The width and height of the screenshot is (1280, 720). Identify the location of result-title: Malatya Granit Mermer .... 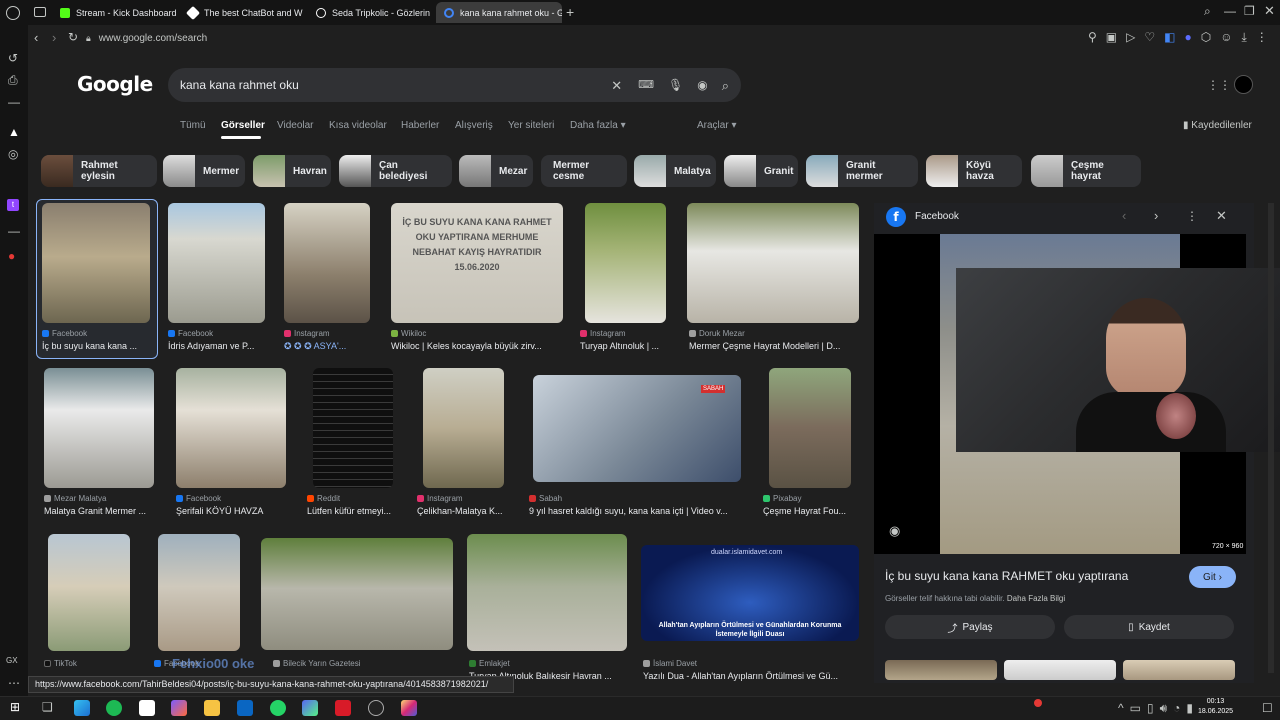
(100, 511).